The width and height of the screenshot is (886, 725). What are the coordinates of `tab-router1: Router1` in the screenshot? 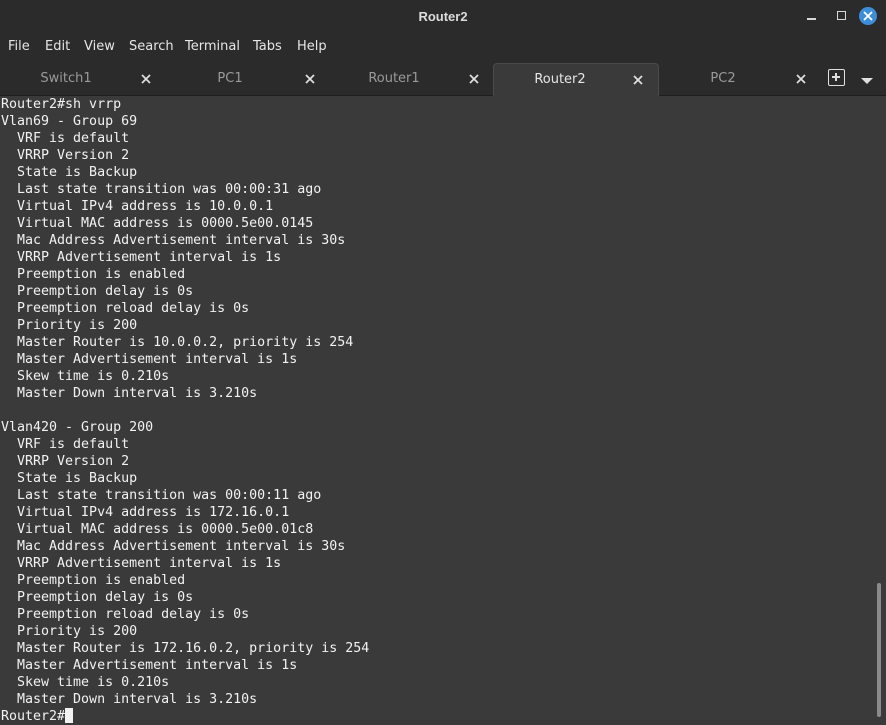 It's located at (410, 79).